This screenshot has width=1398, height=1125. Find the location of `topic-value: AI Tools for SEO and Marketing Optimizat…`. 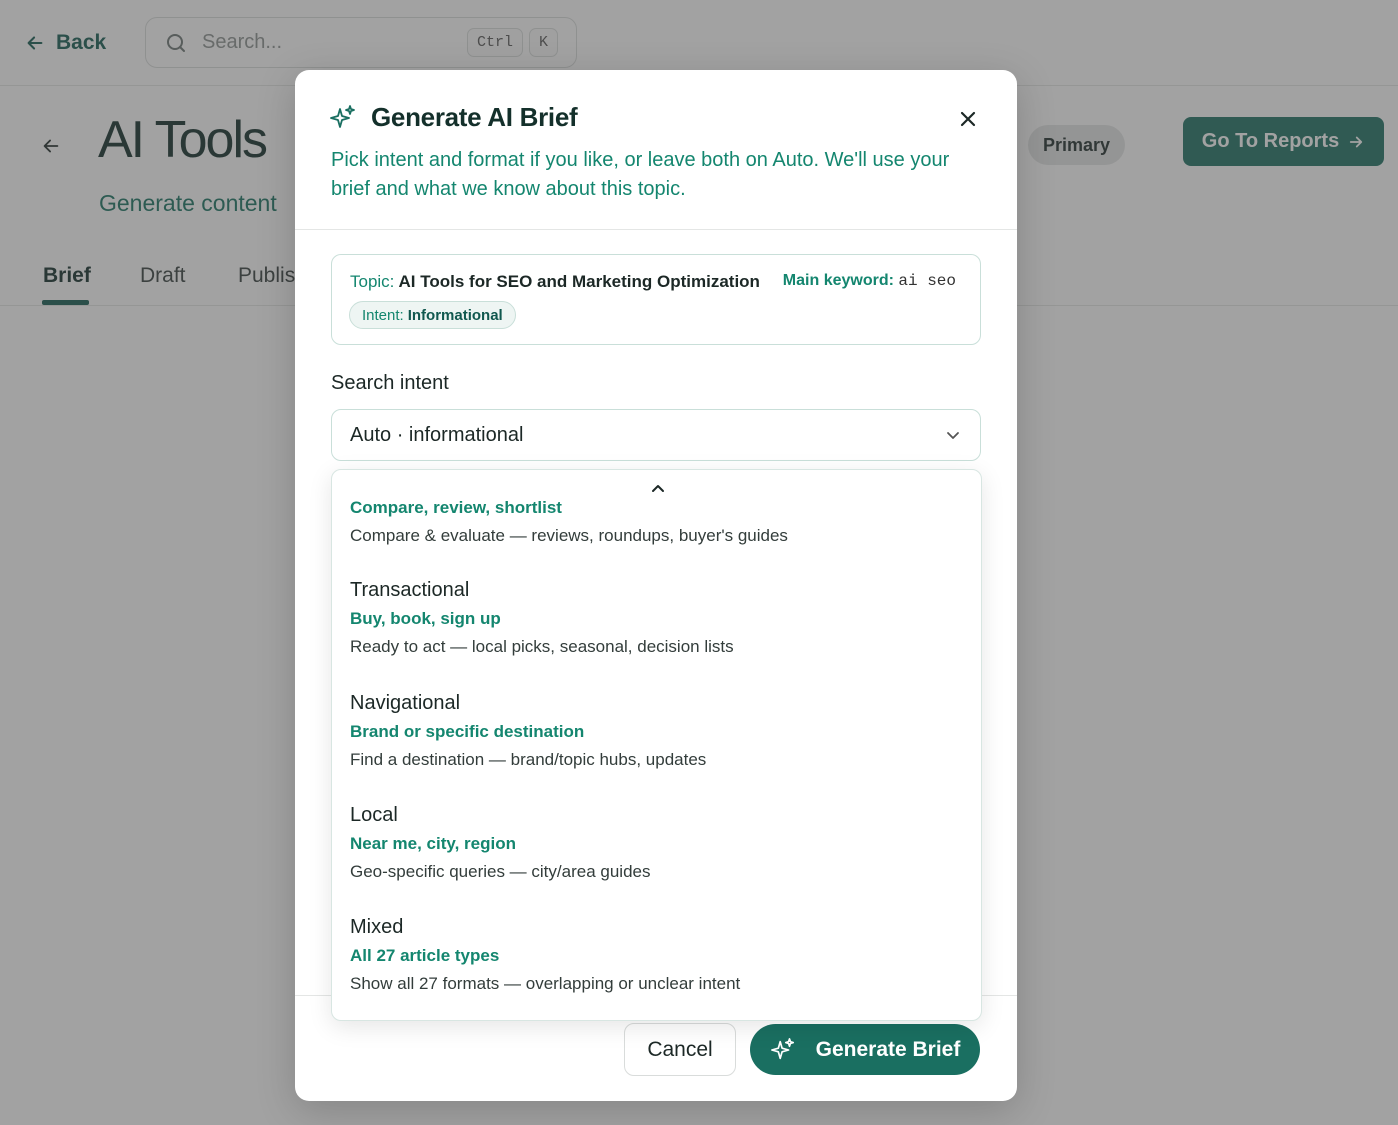

topic-value: AI Tools for SEO and Marketing Optimizat… is located at coordinates (579, 281).